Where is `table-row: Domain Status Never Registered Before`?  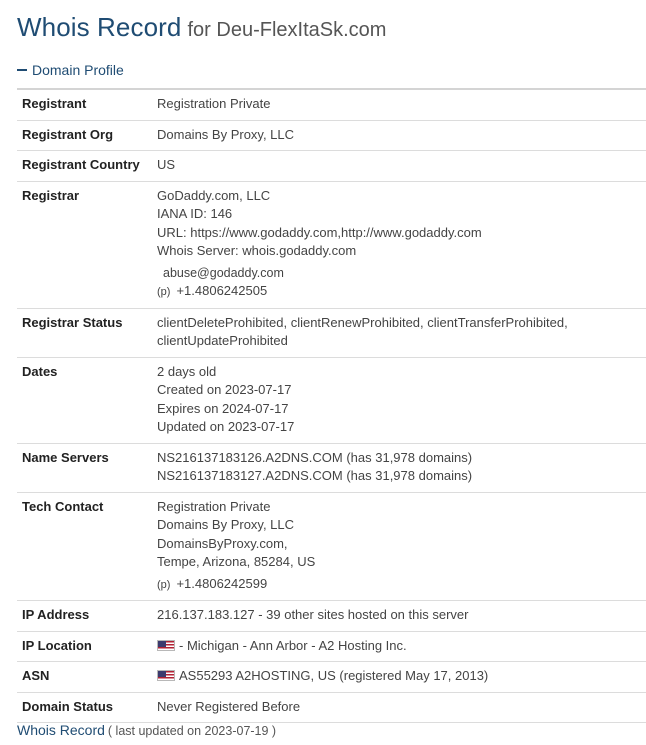 table-row: Domain Status Never Registered Before is located at coordinates (331, 707).